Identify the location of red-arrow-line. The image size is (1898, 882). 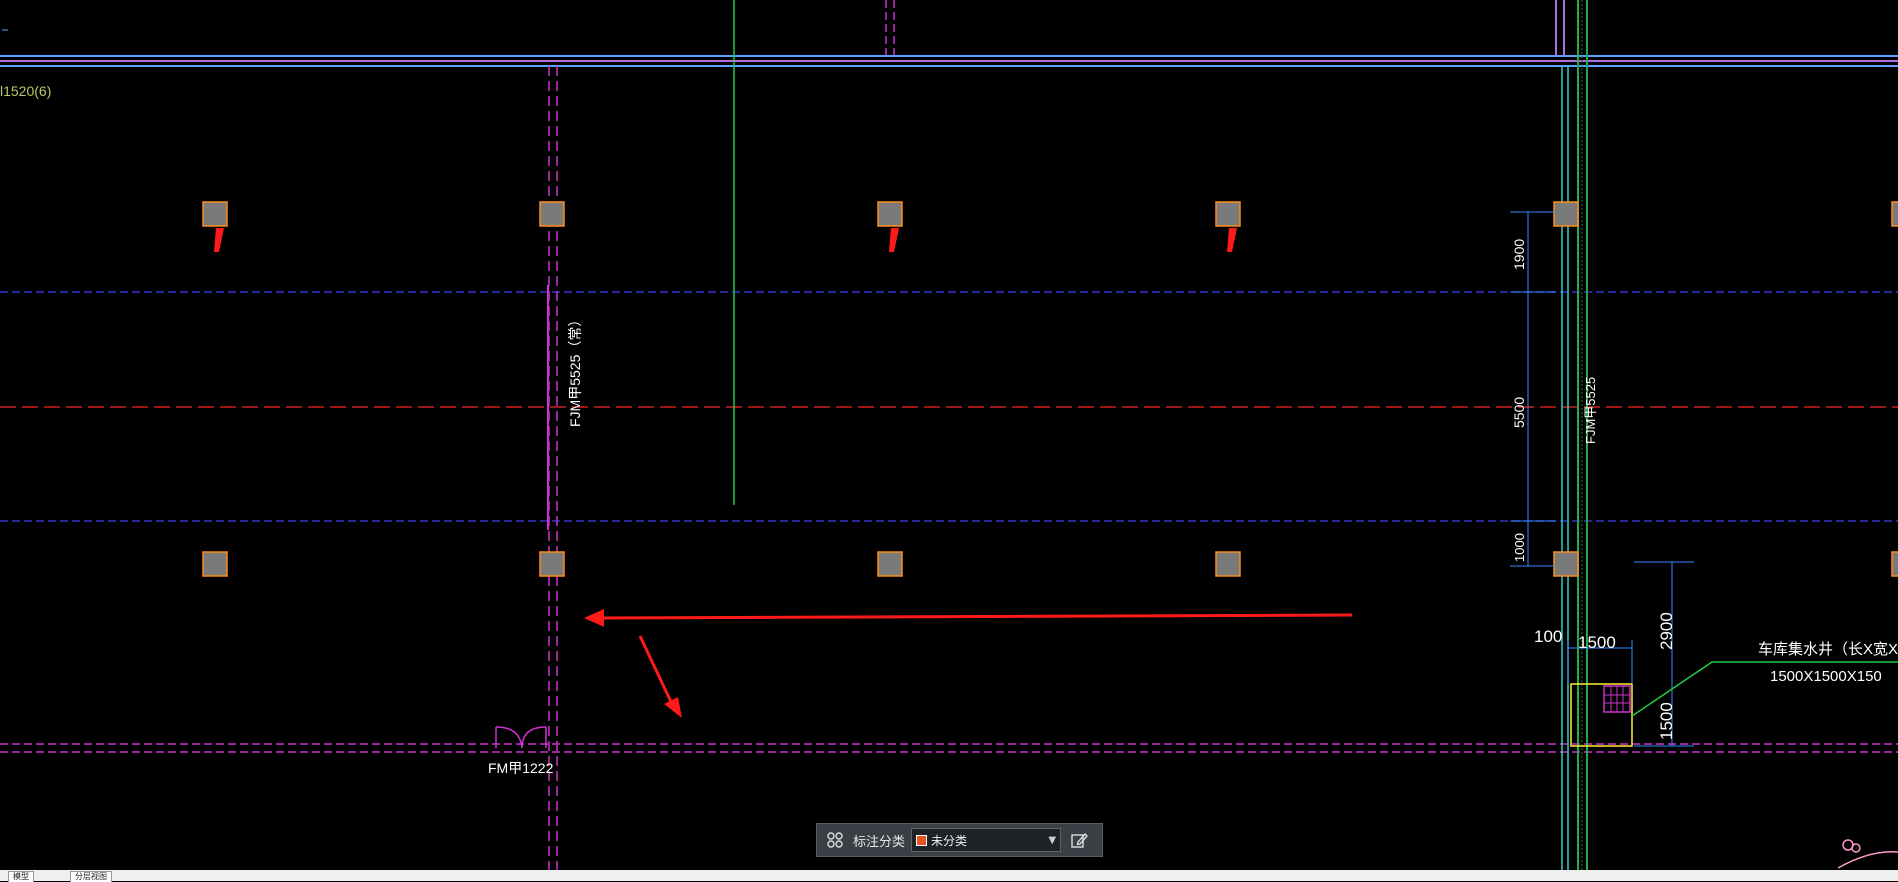
(974, 616).